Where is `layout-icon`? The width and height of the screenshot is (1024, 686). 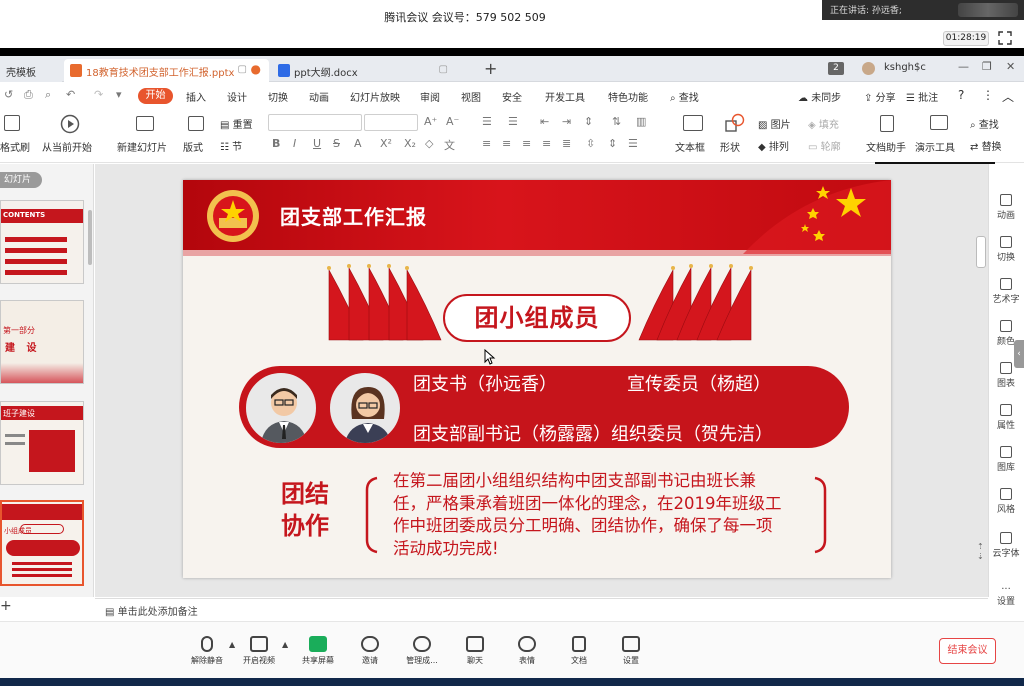
layout-icon is located at coordinates (196, 123).